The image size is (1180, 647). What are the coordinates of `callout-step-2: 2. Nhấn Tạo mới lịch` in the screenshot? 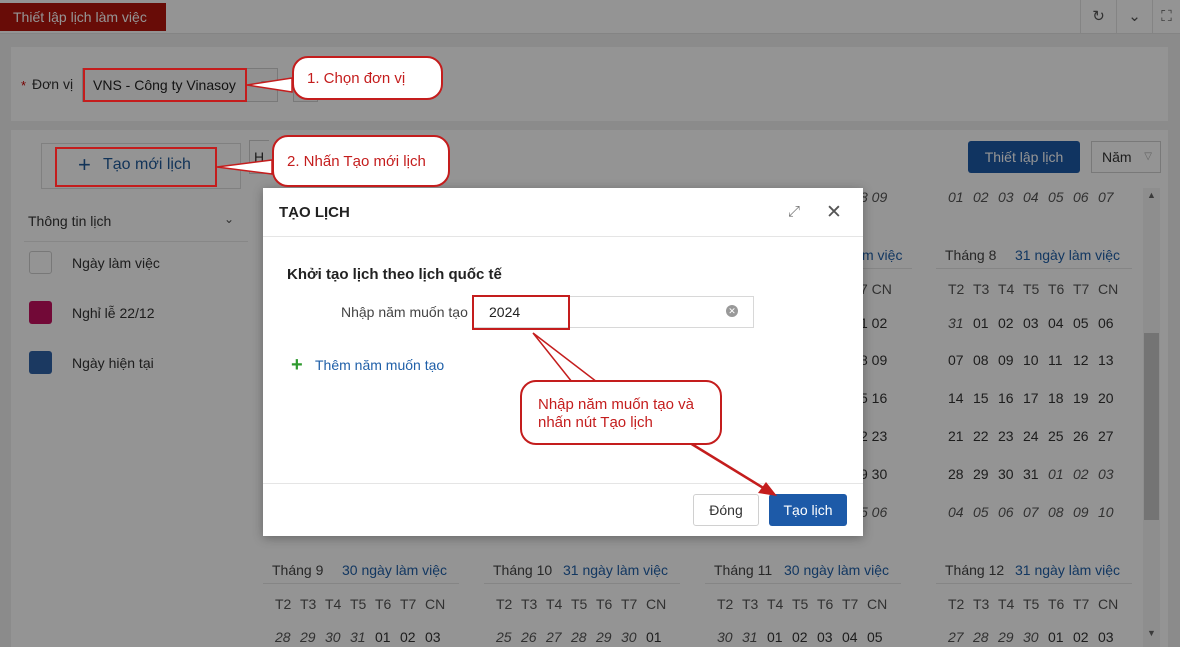 It's located at (361, 161).